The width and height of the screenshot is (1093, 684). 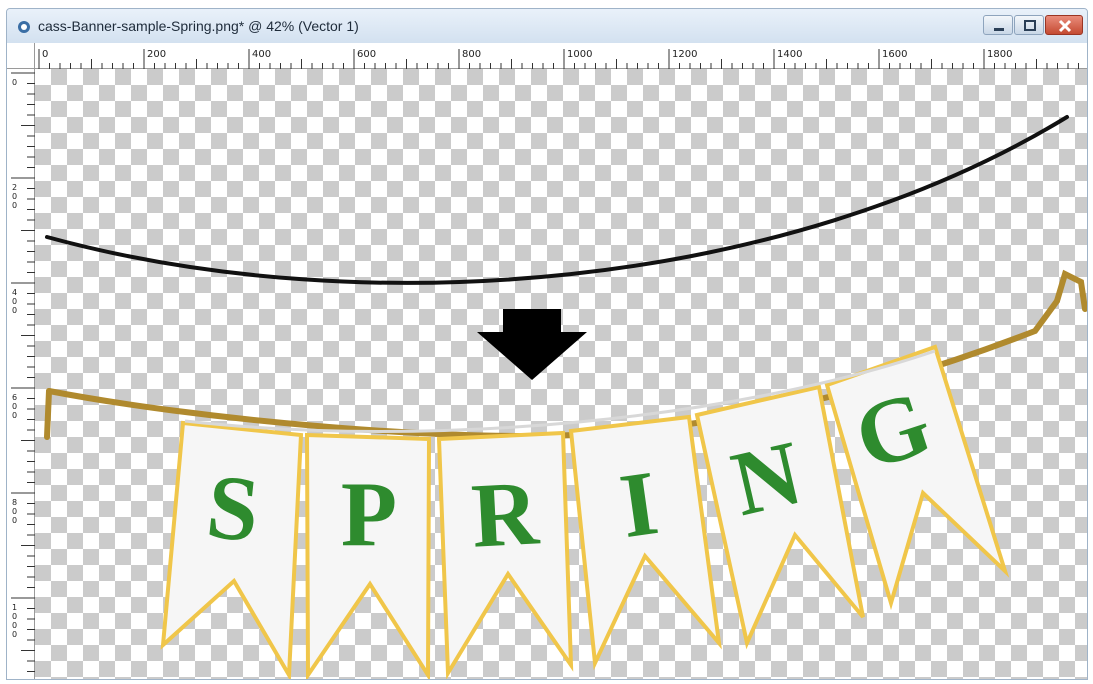 I want to click on minimize-icon, so click(x=999, y=29).